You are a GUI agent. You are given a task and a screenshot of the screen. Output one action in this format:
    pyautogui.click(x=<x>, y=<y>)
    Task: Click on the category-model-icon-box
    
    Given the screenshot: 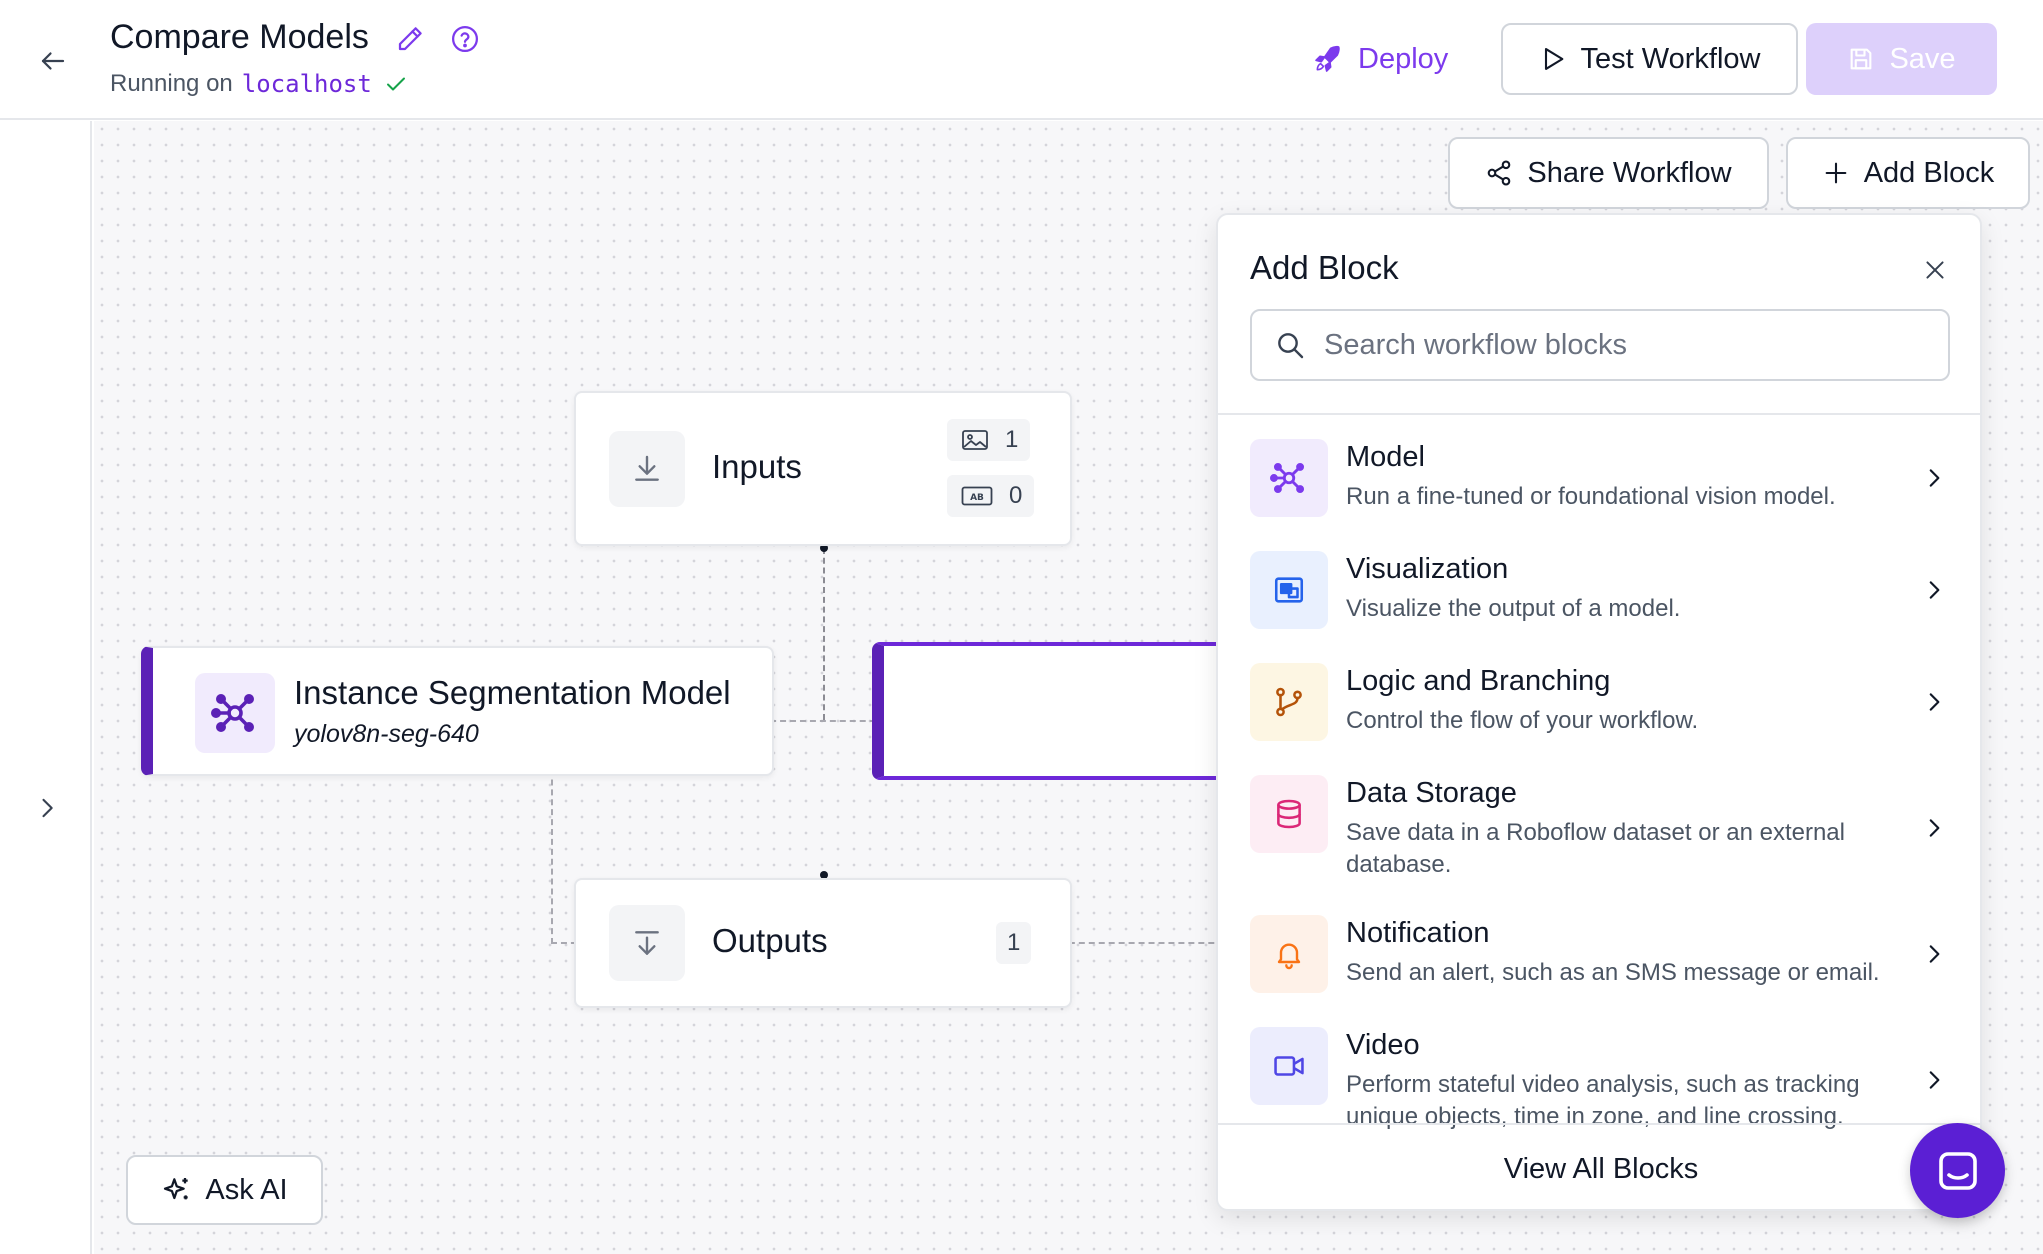 What is the action you would take?
    pyautogui.click(x=1289, y=478)
    